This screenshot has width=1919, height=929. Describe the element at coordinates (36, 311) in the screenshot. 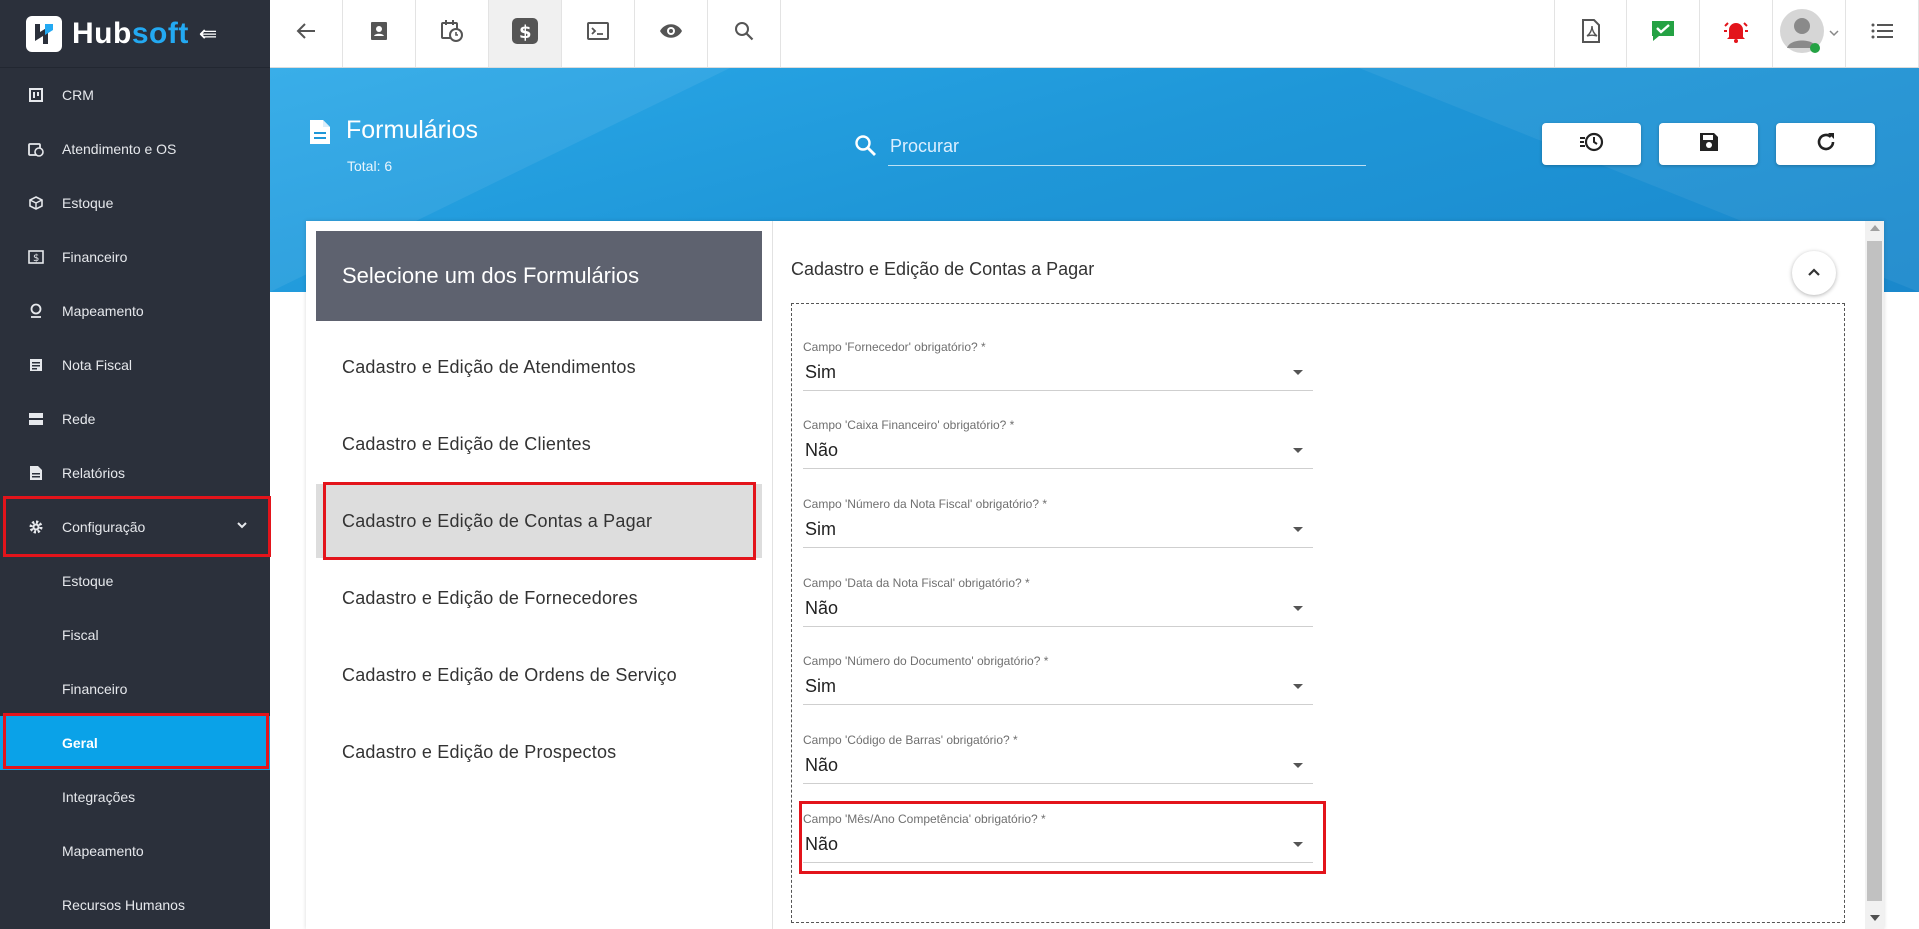

I see `map-pin-icon` at that location.